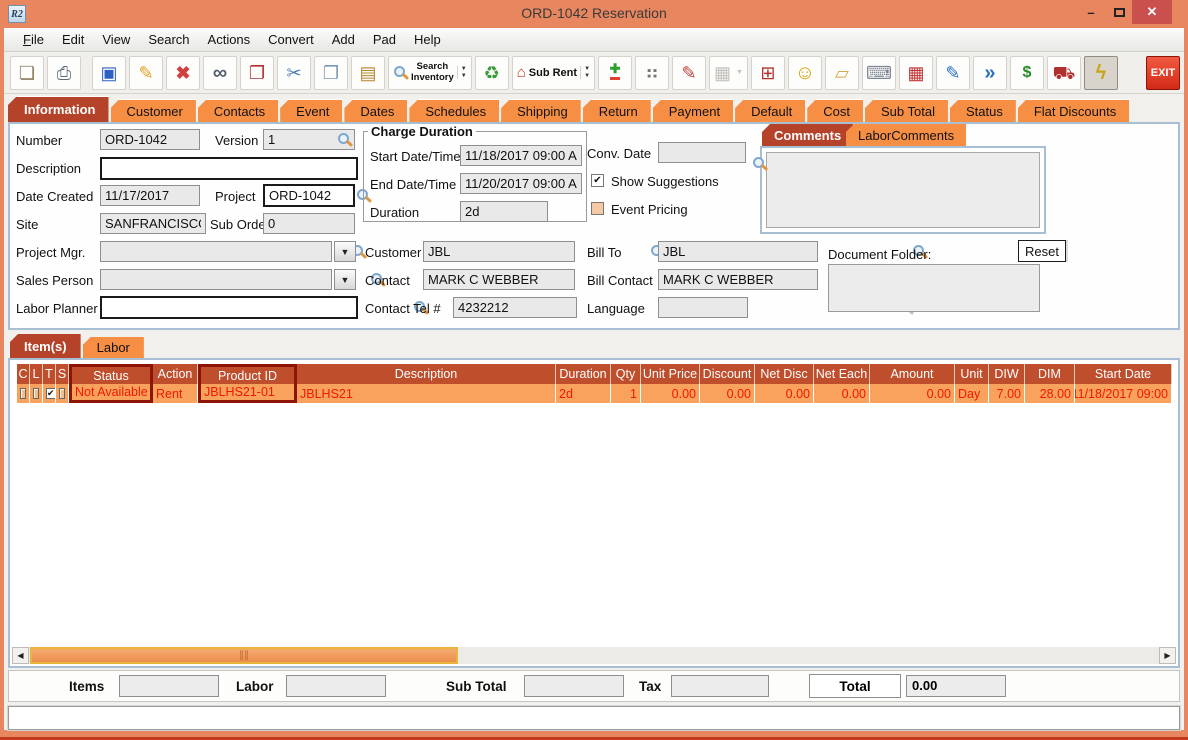 The height and width of the screenshot is (740, 1188). I want to click on send-forward-button: », so click(989, 72).